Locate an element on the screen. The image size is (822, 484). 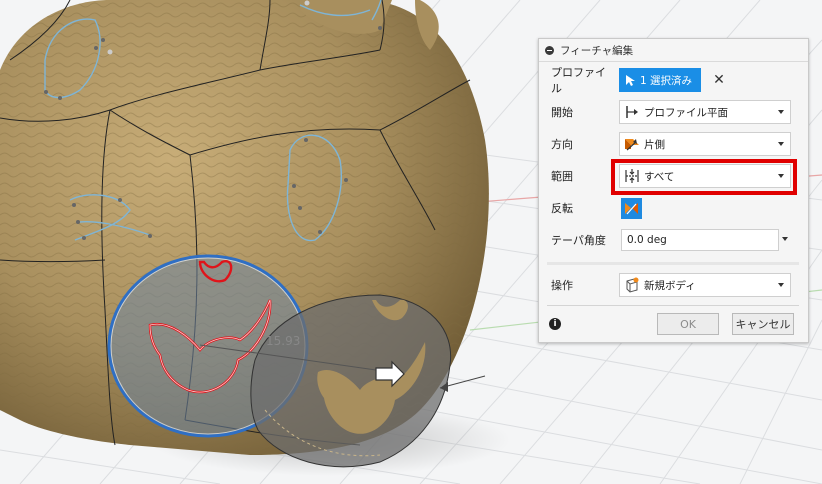
profile-select-button: 1 選択済み is located at coordinates (660, 80).